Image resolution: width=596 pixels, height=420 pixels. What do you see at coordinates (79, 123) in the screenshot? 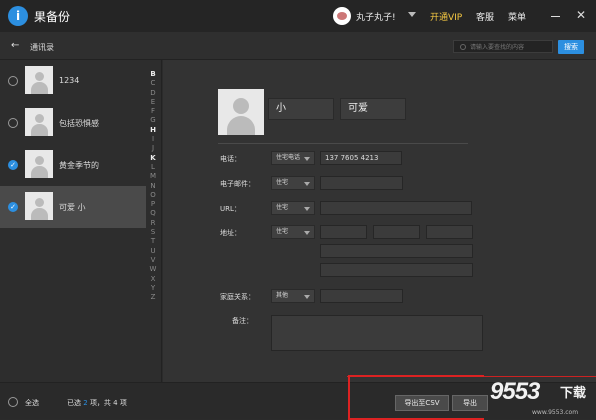
I see `contact-name: 包括恐惧感` at bounding box center [79, 123].